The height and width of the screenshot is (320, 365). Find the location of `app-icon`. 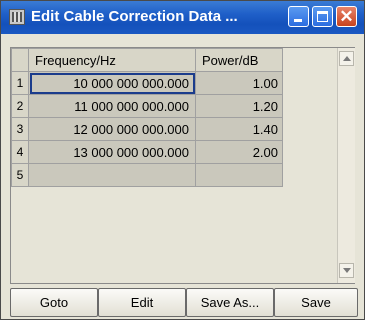

app-icon is located at coordinates (17, 17).